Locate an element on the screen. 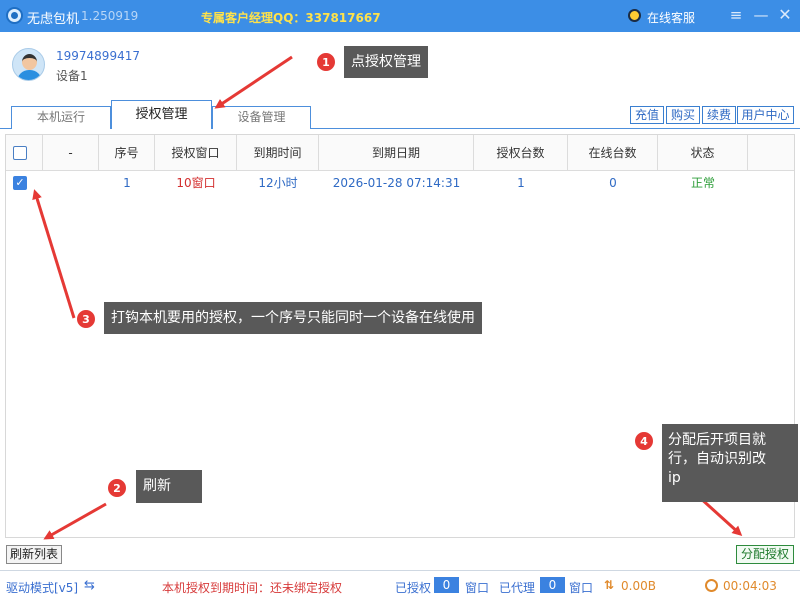 Image resolution: width=800 pixels, height=600 pixels. row-index: 1 is located at coordinates (127, 183).